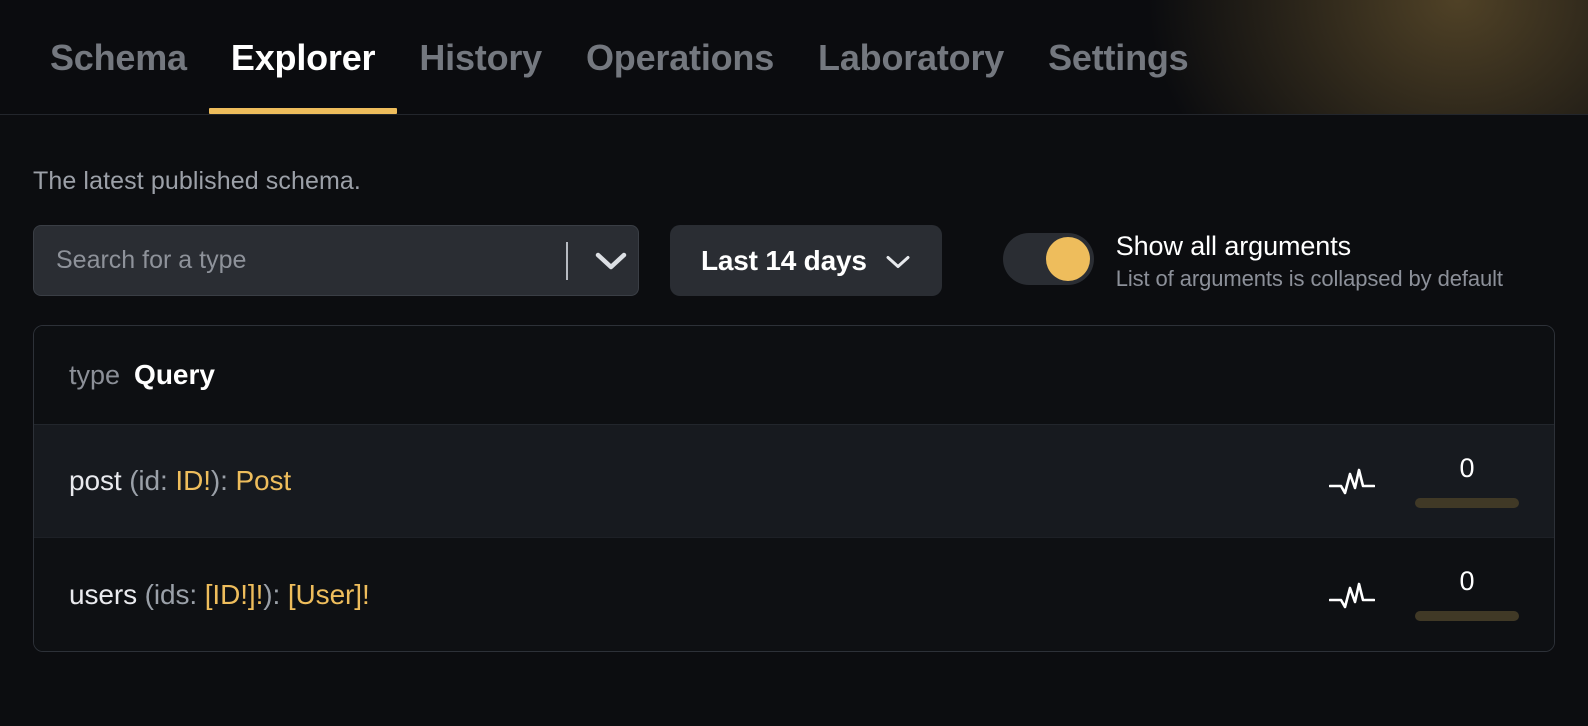 Image resolution: width=1588 pixels, height=726 pixels. I want to click on search-divider, so click(567, 260).